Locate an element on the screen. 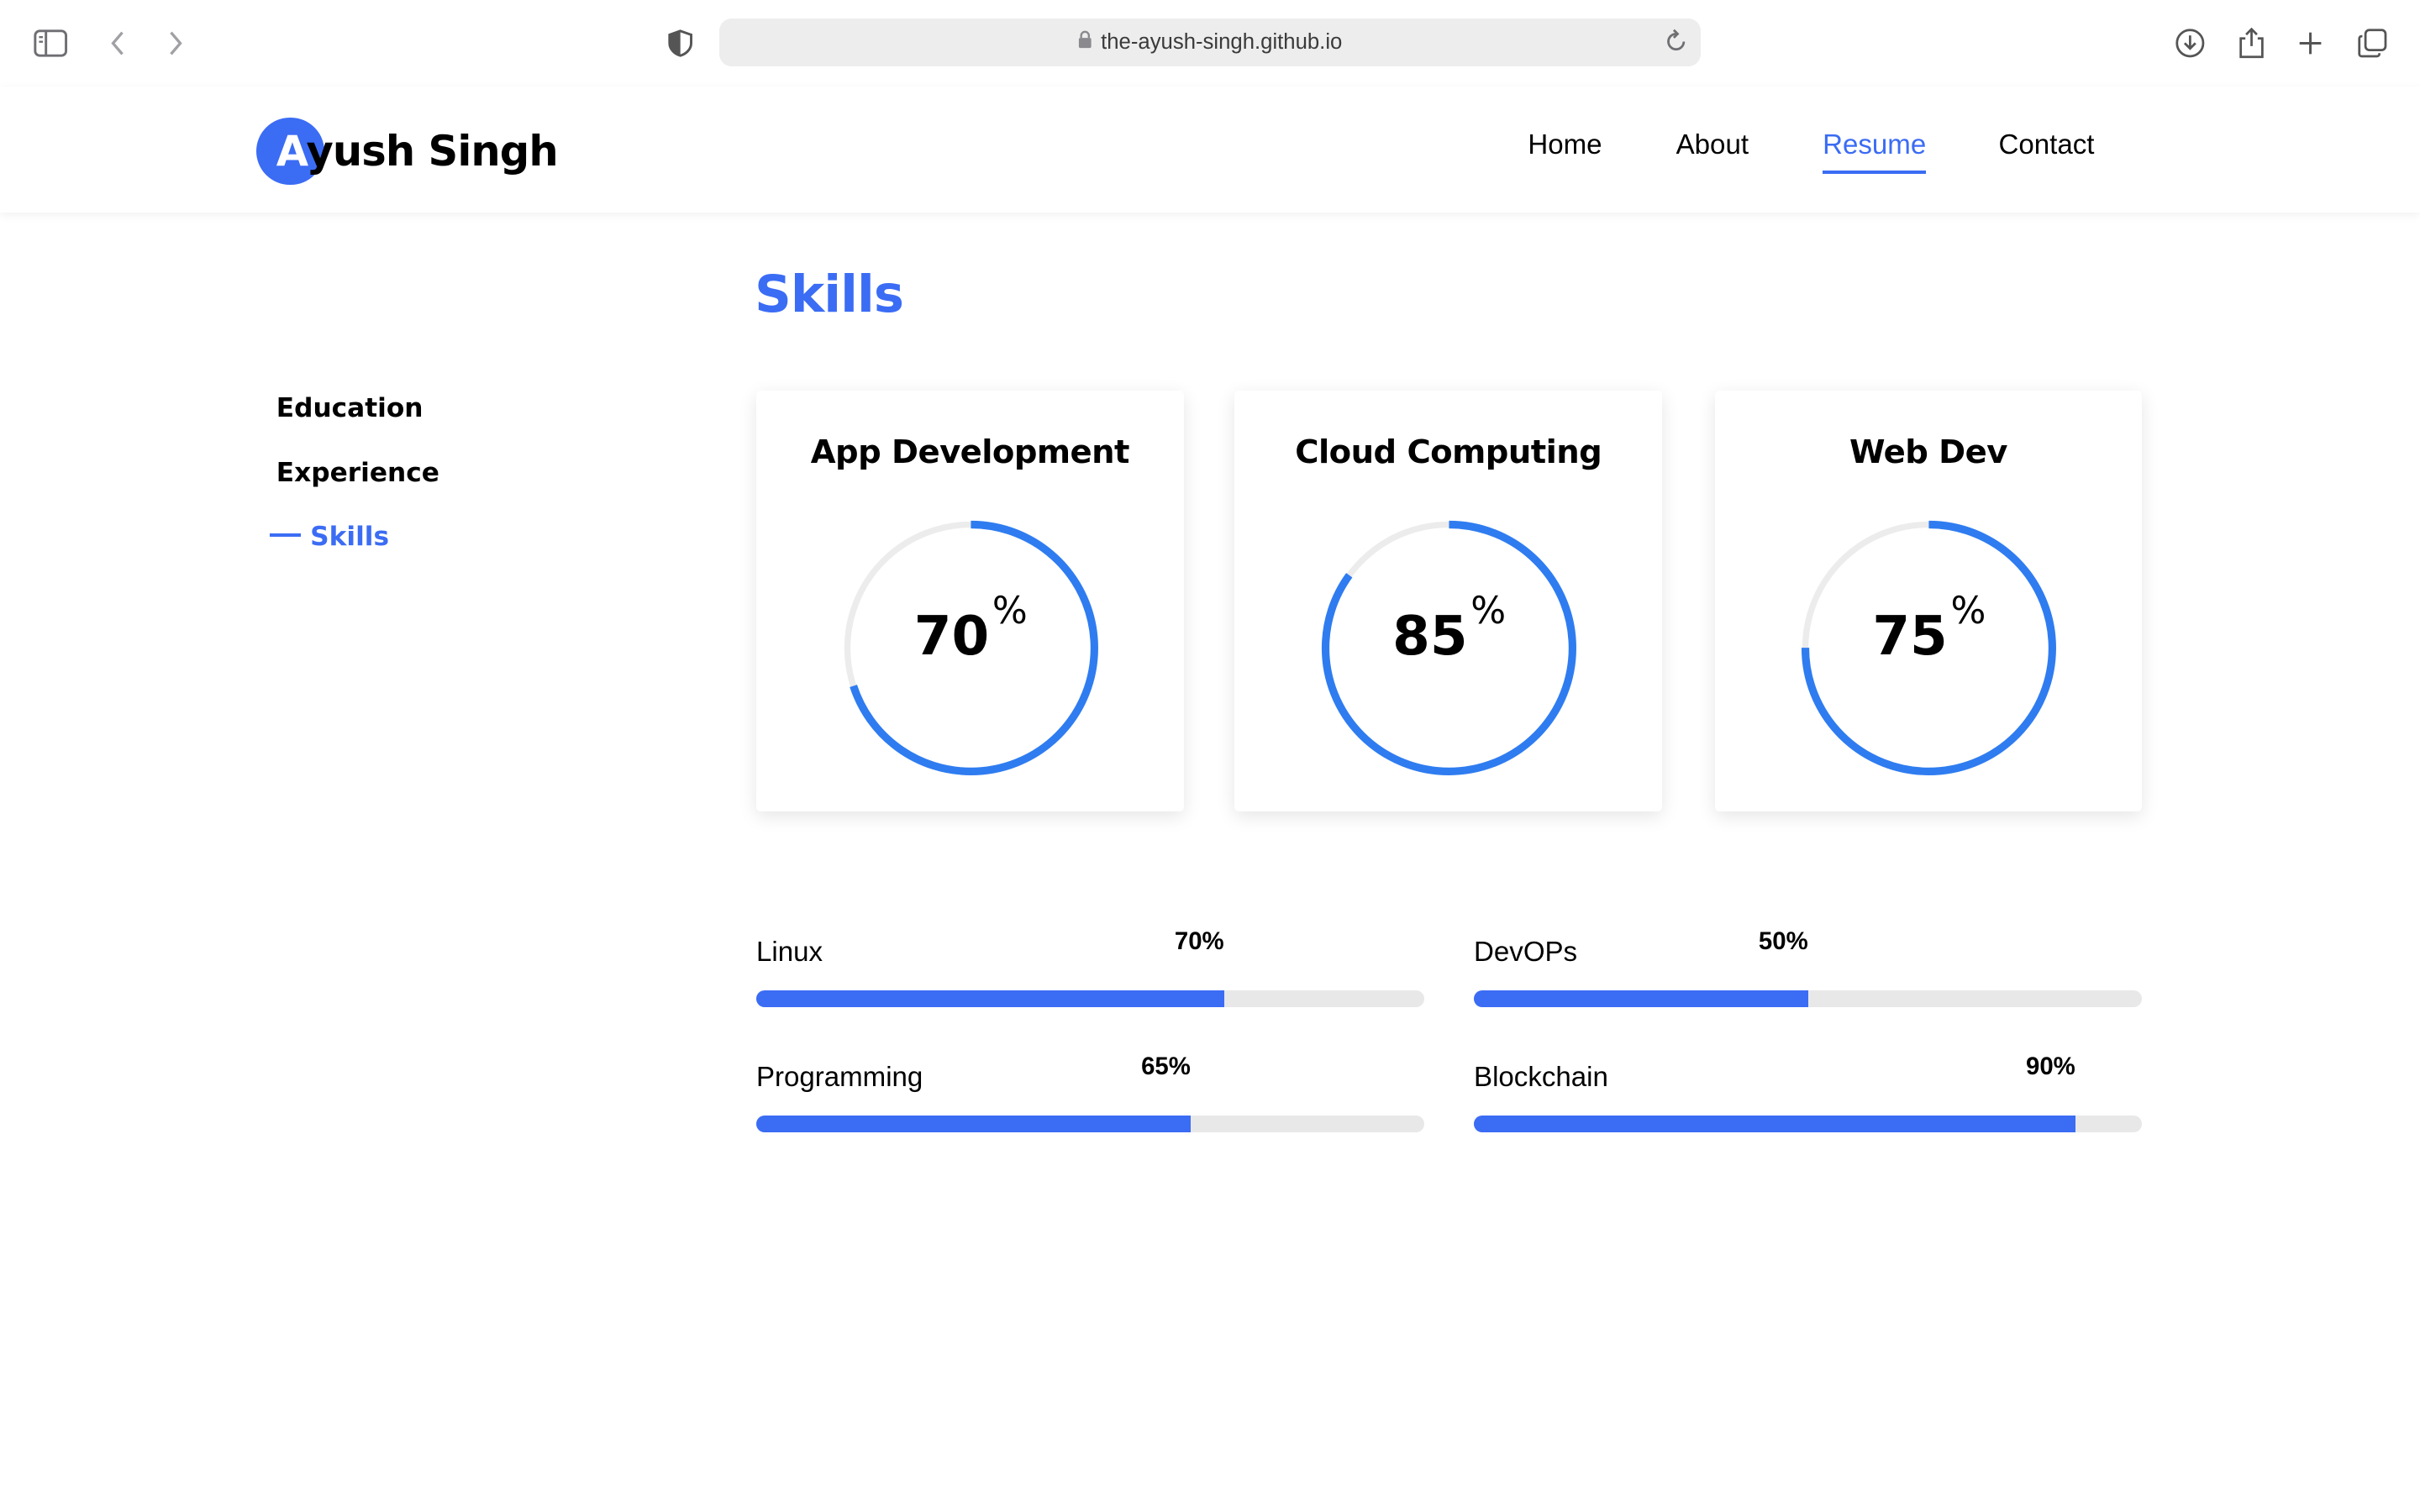  tab-overview-icon is located at coordinates (2371, 43).